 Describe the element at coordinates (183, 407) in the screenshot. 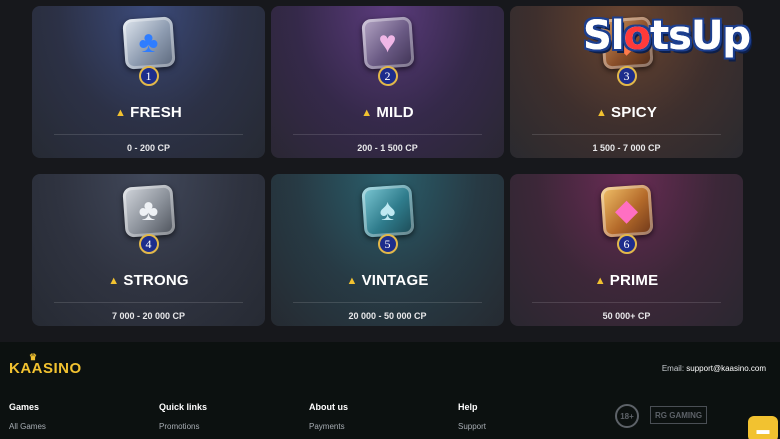

I see `footer-heading: Quick links` at that location.